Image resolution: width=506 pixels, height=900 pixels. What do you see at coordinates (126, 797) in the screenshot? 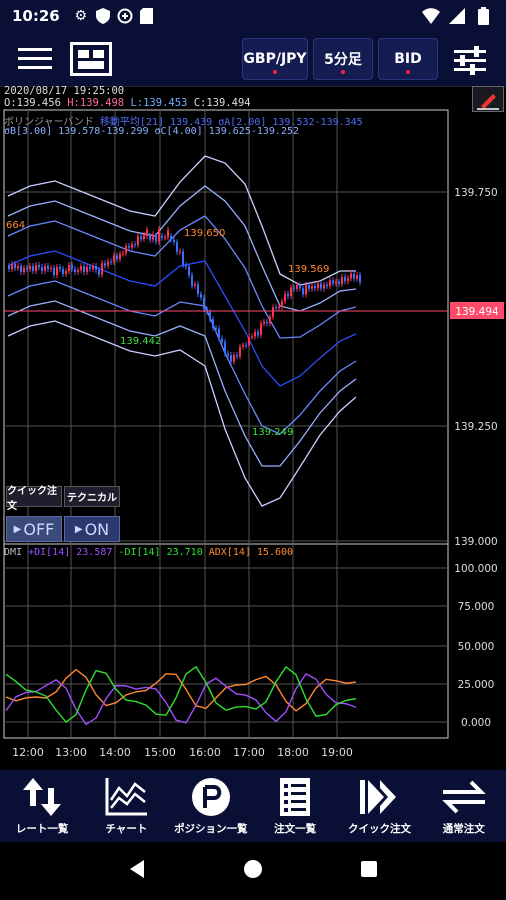
I see `chart-icon` at bounding box center [126, 797].